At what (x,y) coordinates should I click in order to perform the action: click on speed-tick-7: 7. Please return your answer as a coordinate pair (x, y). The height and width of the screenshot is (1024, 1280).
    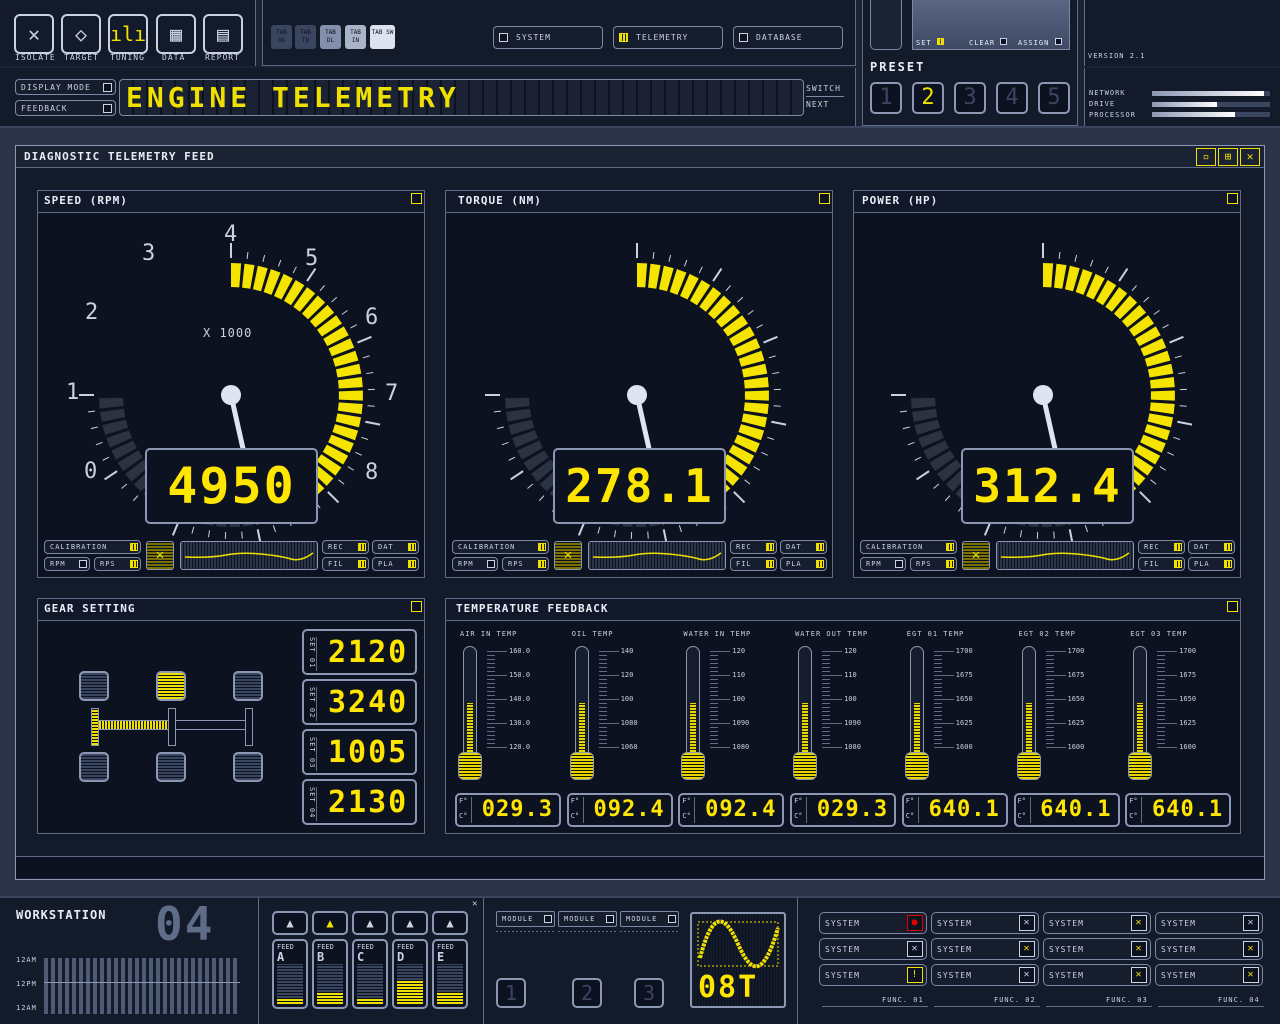
    Looking at the image, I should click on (392, 393).